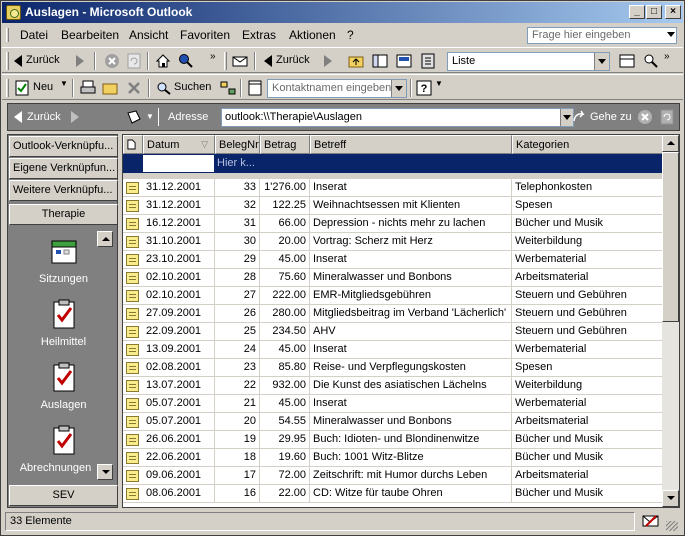  Describe the element at coordinates (34, 35) in the screenshot. I see `menu-datei: Datei` at that location.